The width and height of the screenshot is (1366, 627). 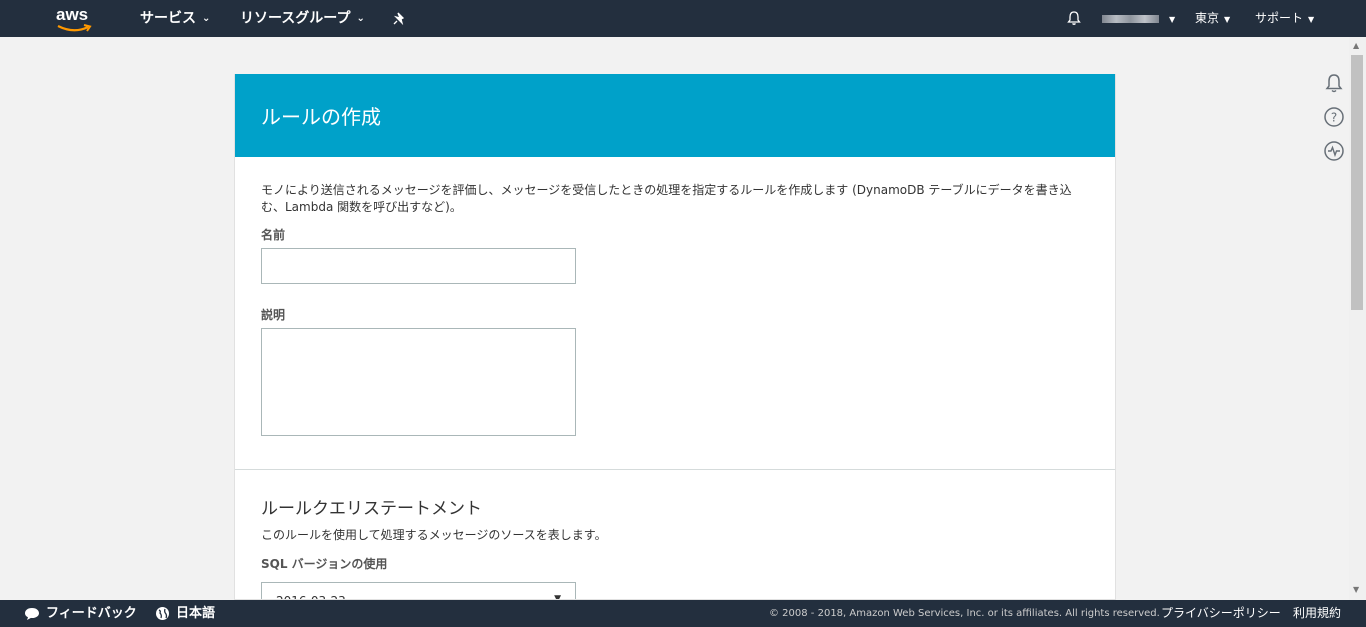 I want to click on language-selector: 日本語, so click(x=185, y=613).